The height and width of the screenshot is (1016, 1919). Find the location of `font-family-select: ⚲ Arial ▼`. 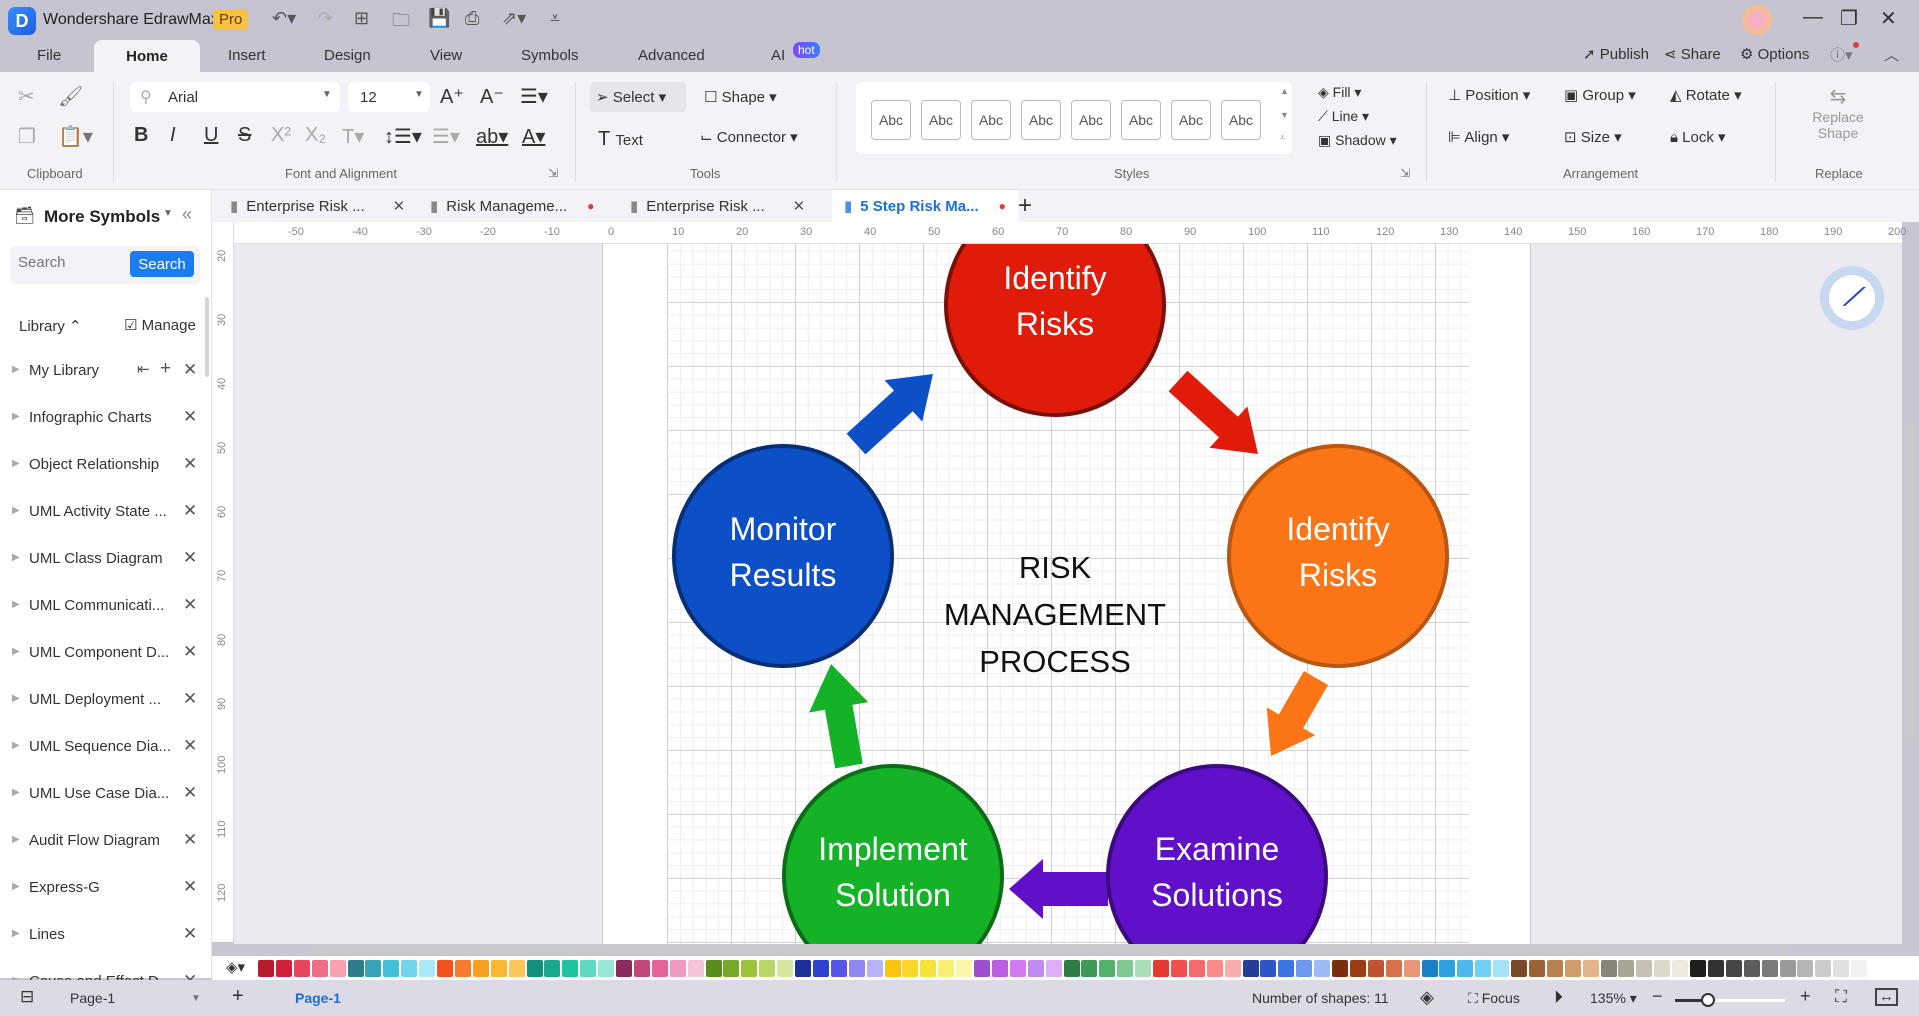

font-family-select: ⚲ Arial ▼ is located at coordinates (235, 97).